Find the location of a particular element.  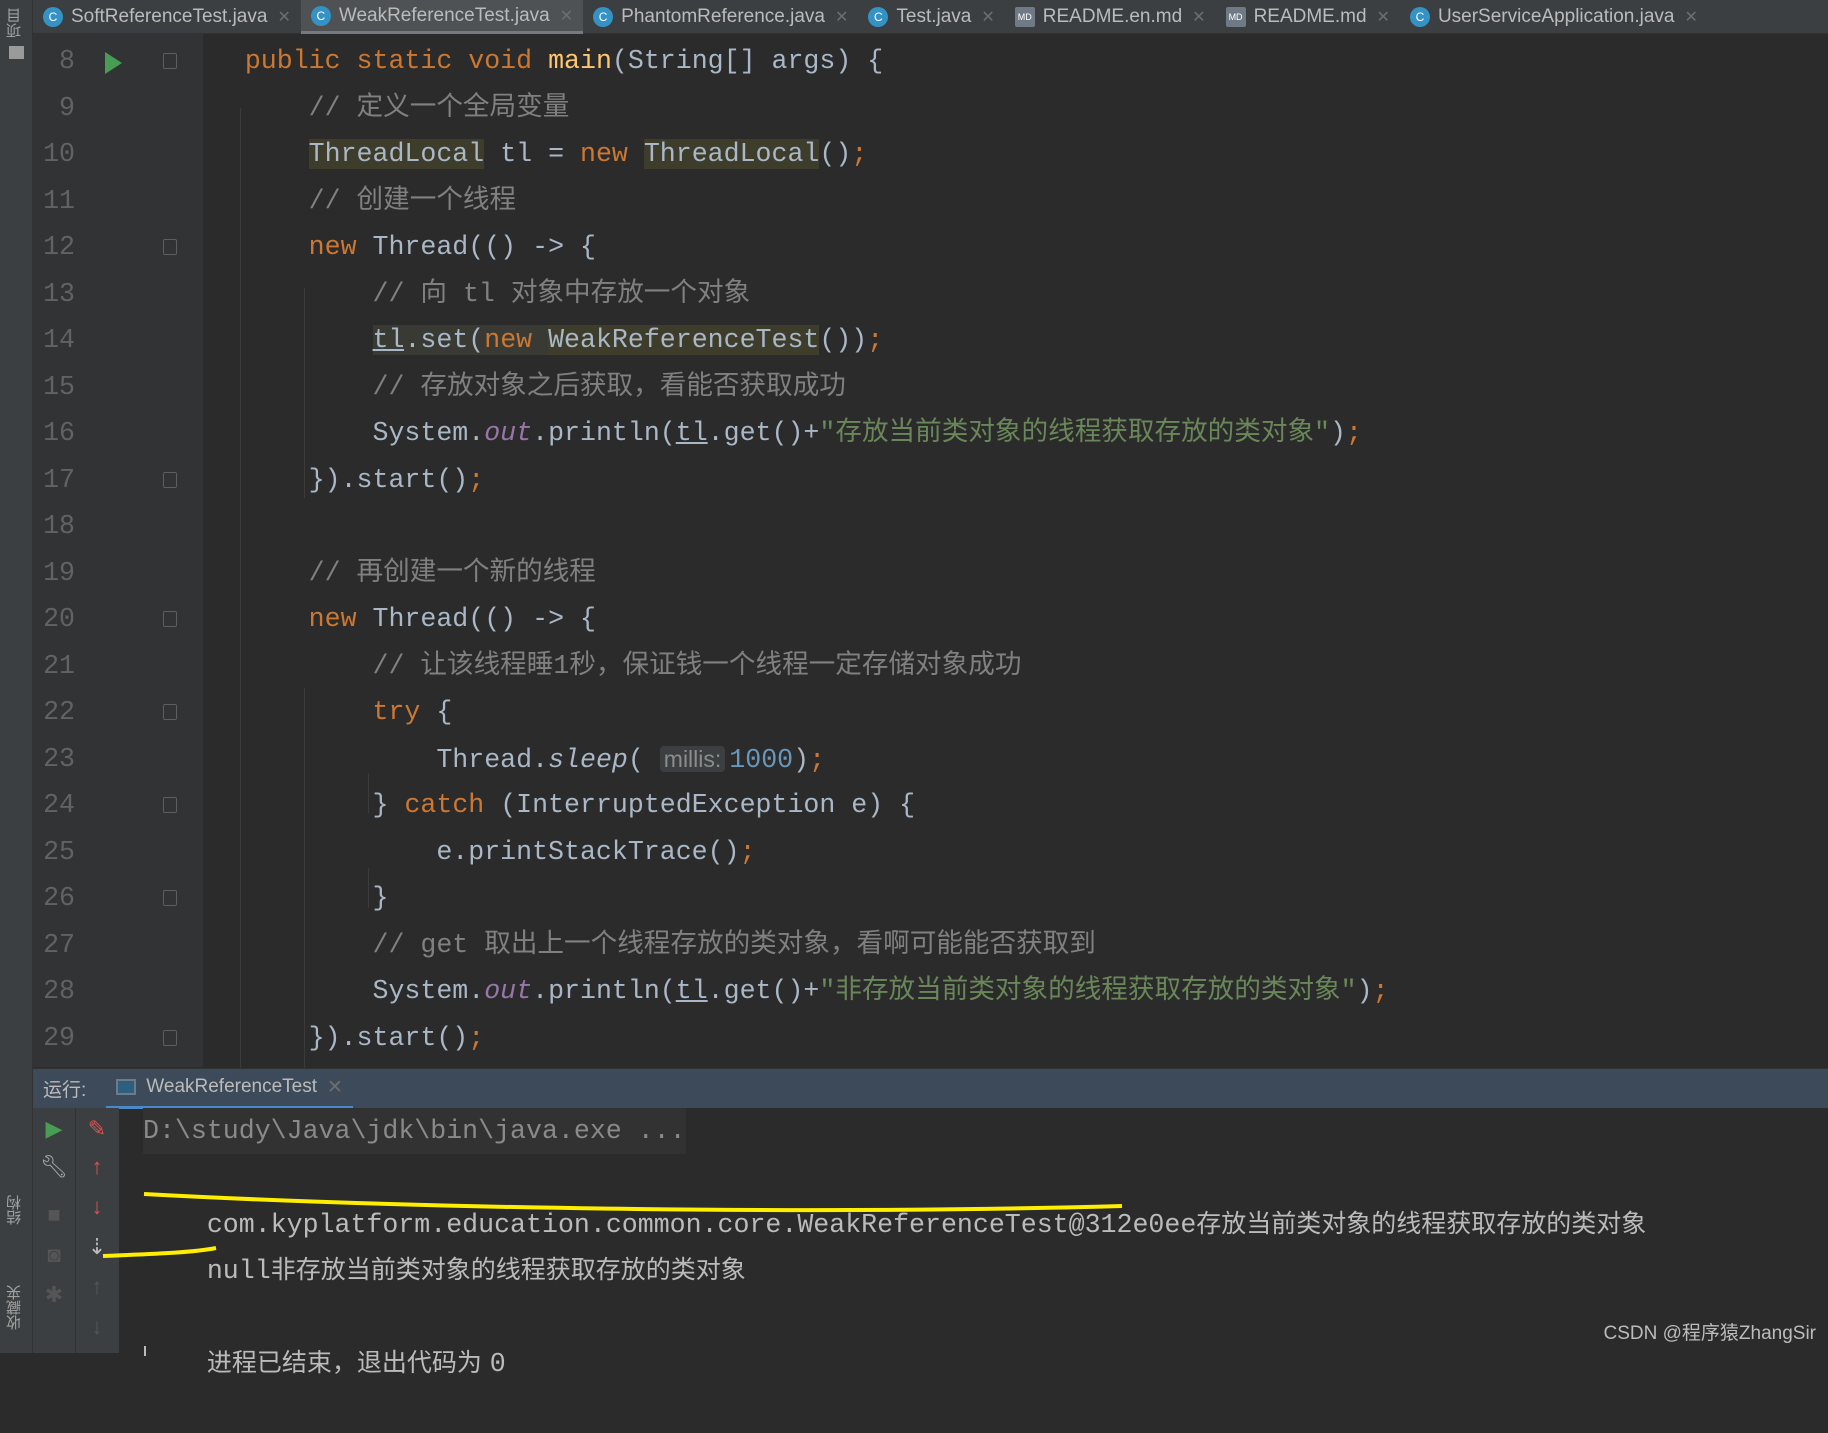

exit-code: 0 is located at coordinates (497, 1364).